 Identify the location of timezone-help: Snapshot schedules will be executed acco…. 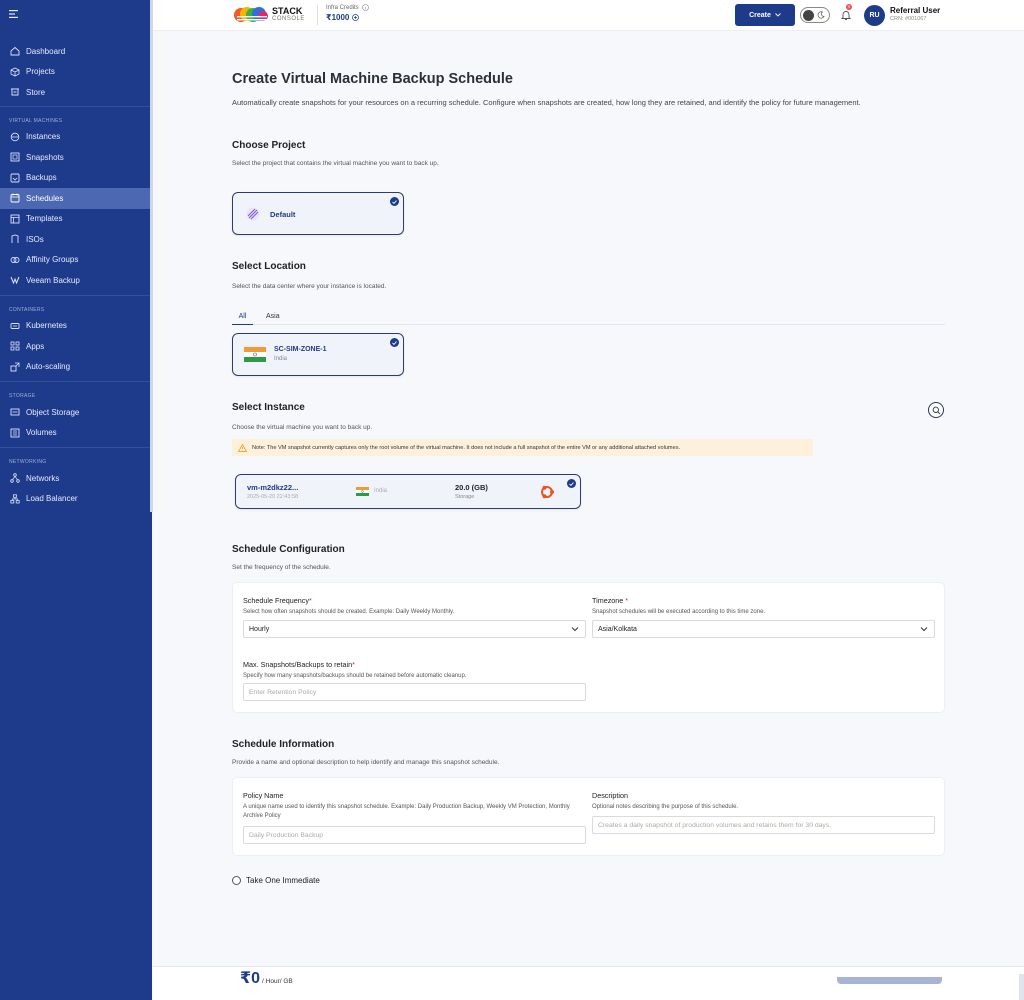
(679, 612).